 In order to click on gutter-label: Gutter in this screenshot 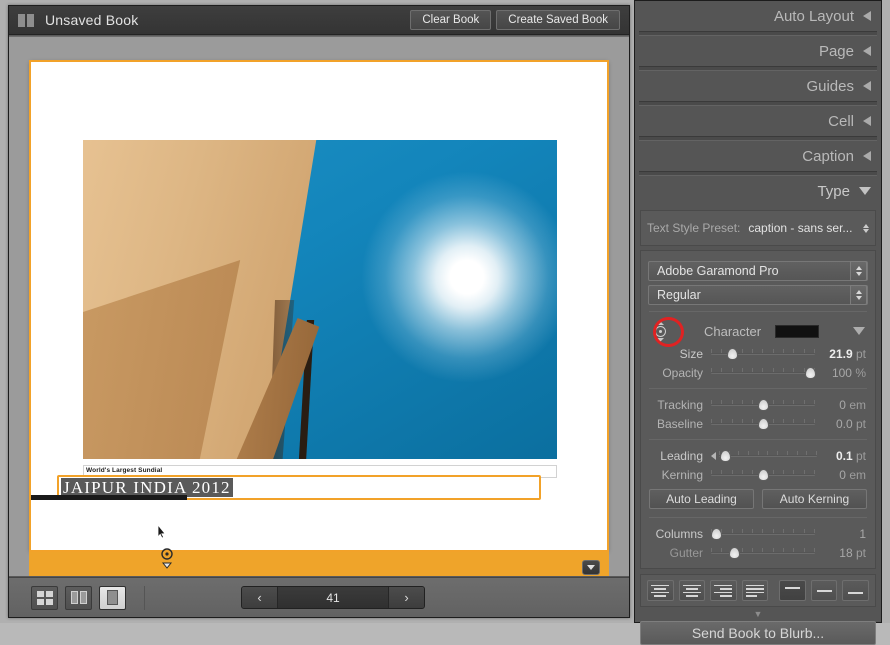, I will do `click(686, 552)`.